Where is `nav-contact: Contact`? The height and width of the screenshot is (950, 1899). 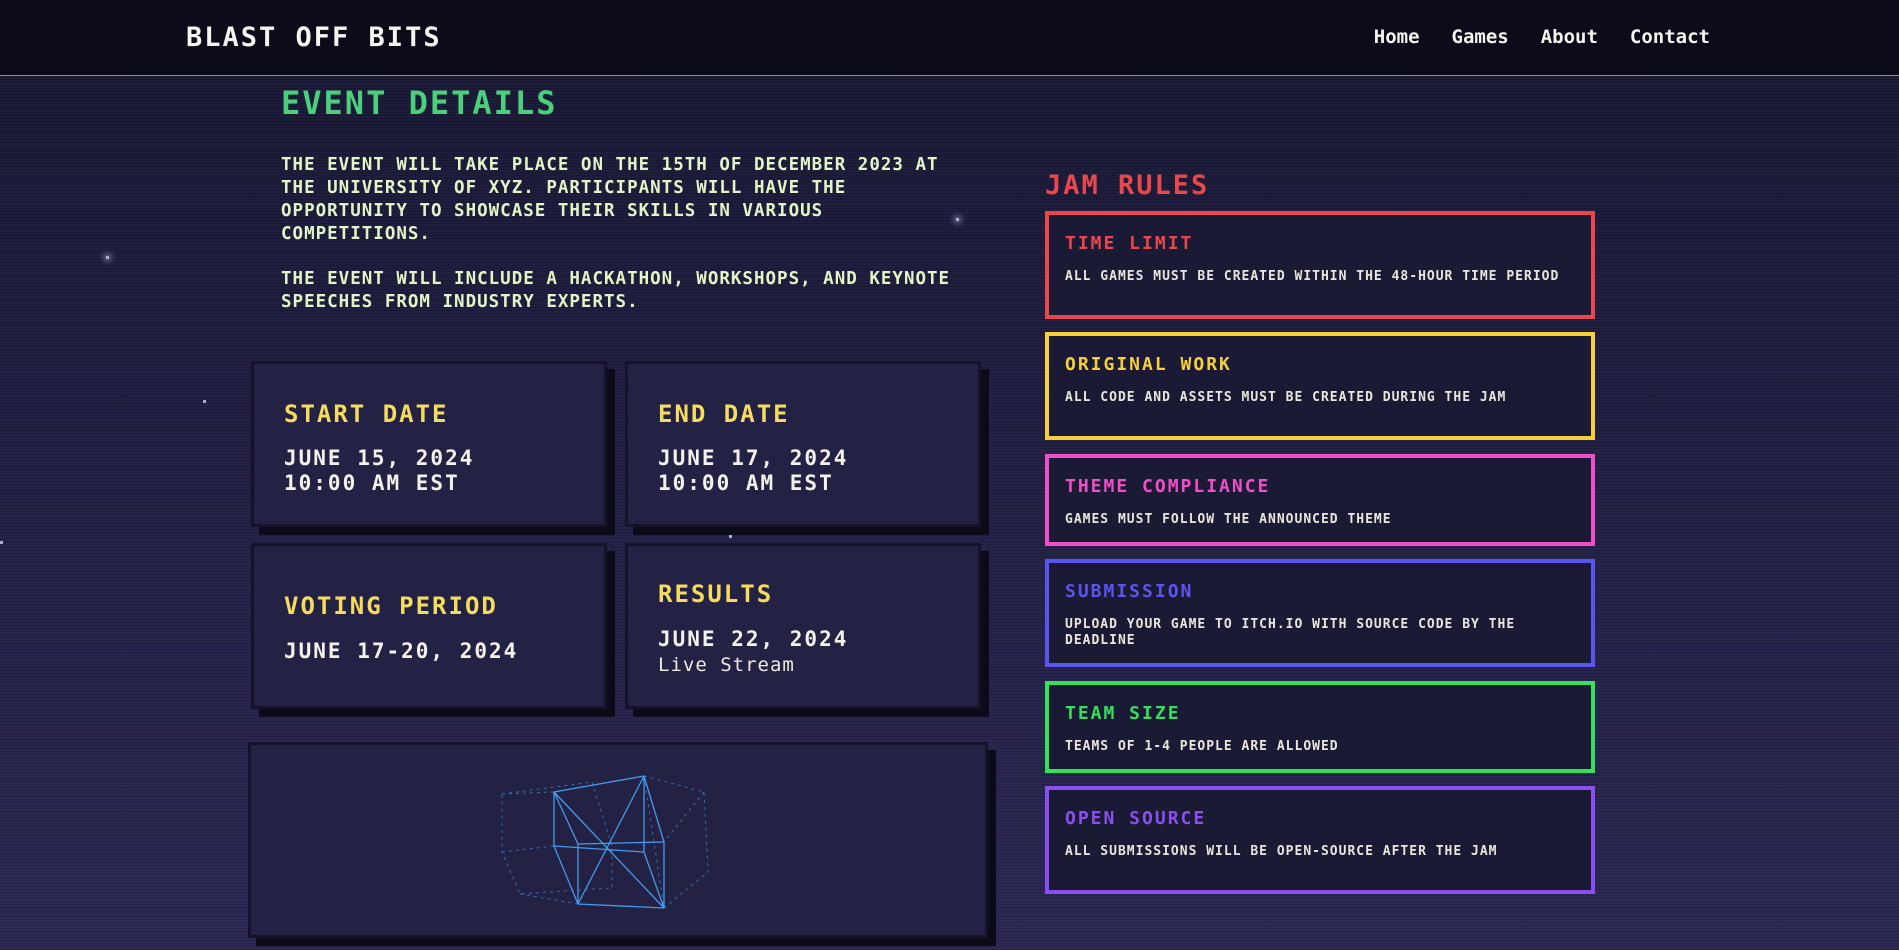 nav-contact: Contact is located at coordinates (1670, 37).